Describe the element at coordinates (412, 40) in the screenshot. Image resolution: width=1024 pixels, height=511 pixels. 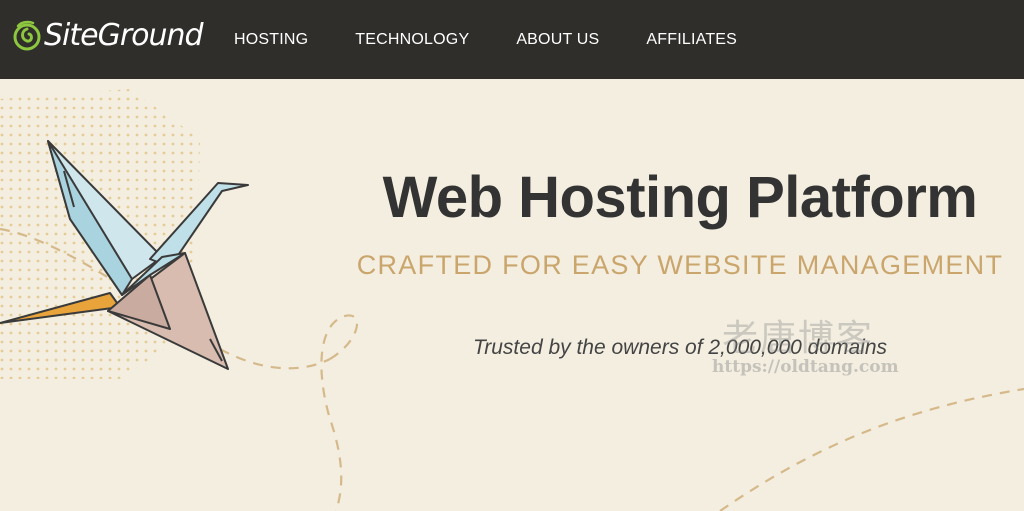
I see `nav-item-technology: TECHNOLOGY` at that location.